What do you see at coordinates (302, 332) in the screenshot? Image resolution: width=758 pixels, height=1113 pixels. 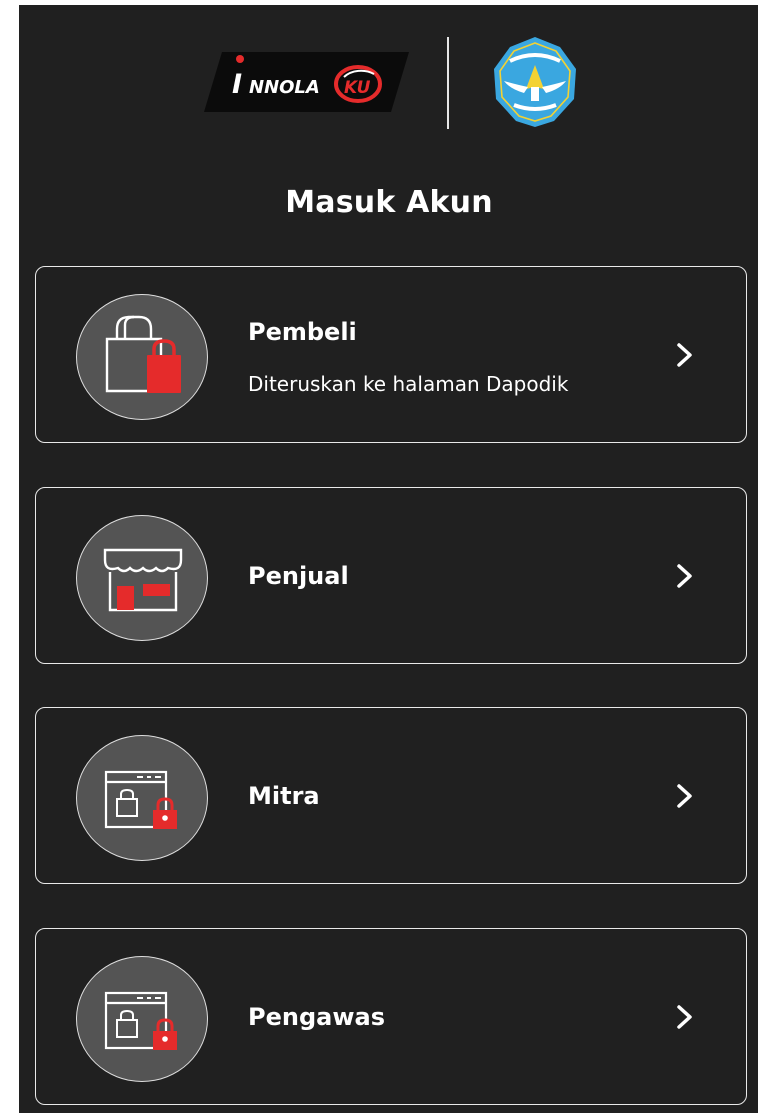 I see `card-title: Pembeli` at bounding box center [302, 332].